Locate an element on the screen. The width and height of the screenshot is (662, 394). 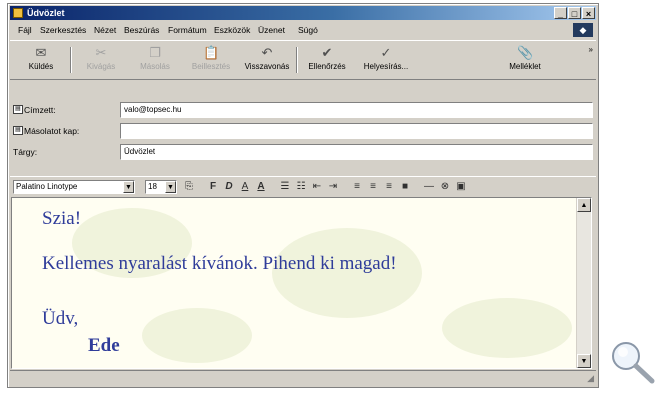
increase-indent-icon: ⇥ is located at coordinates (333, 186).